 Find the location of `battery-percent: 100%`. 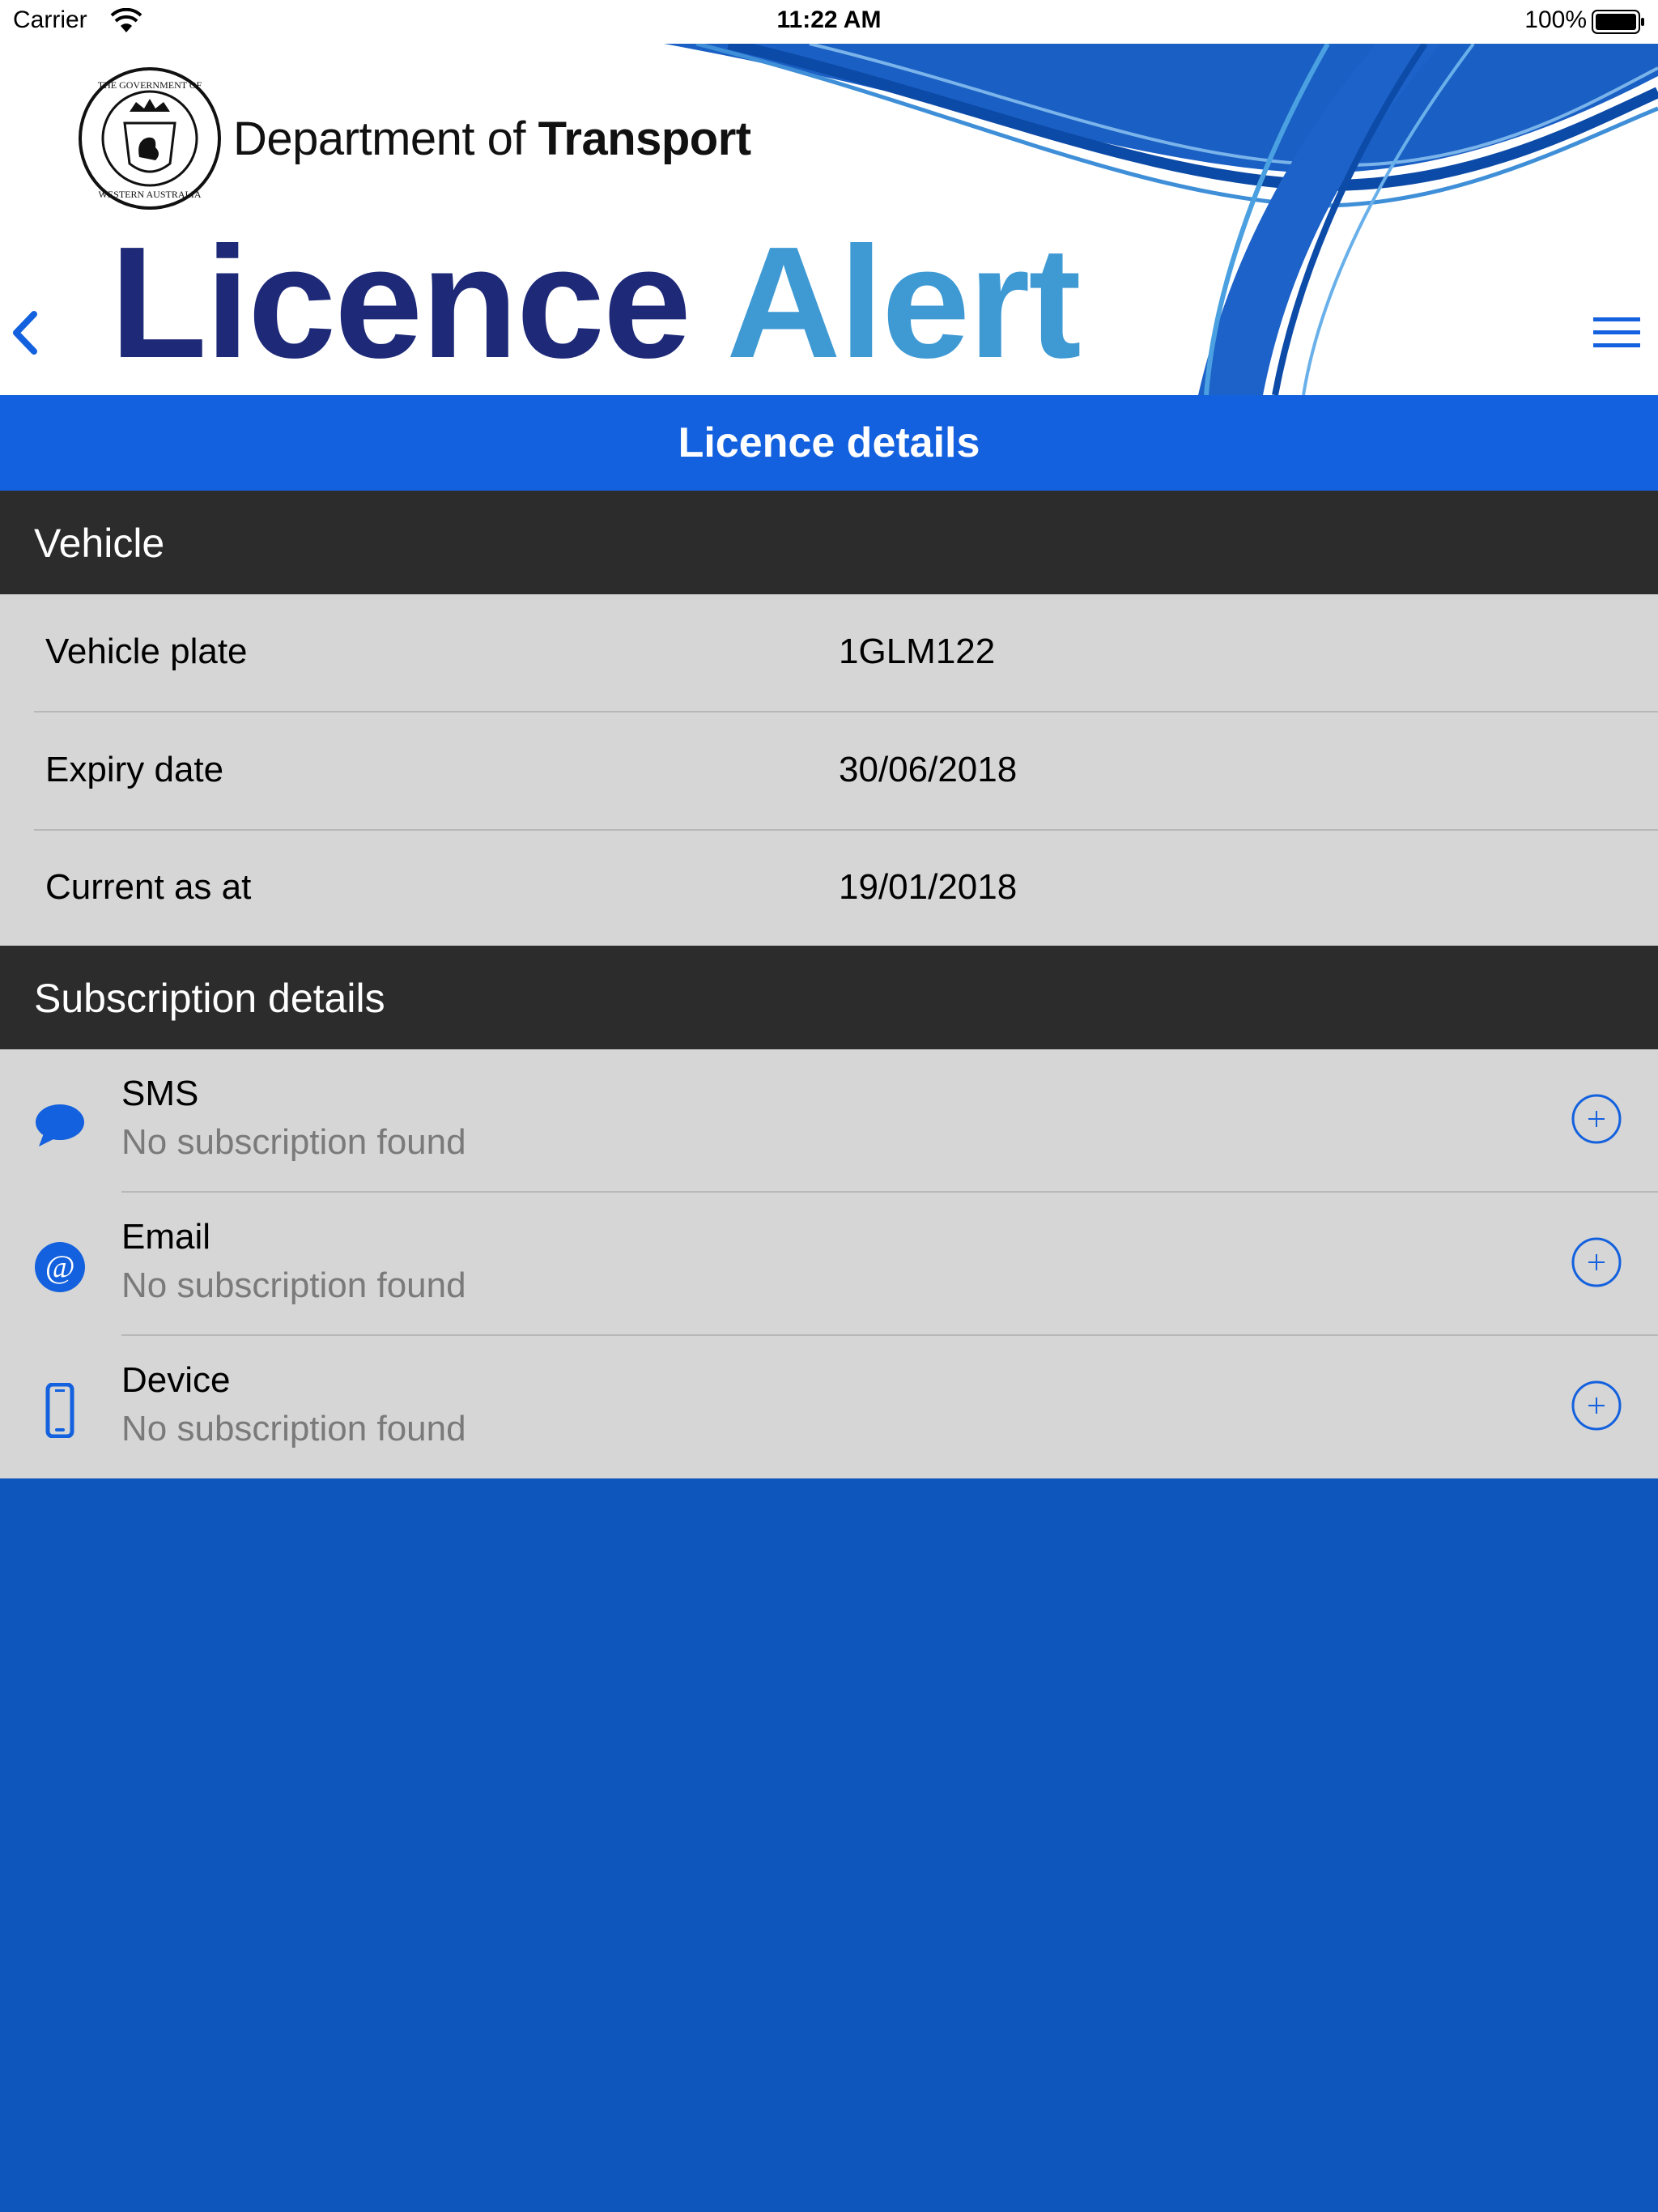

battery-percent: 100% is located at coordinates (1555, 19).